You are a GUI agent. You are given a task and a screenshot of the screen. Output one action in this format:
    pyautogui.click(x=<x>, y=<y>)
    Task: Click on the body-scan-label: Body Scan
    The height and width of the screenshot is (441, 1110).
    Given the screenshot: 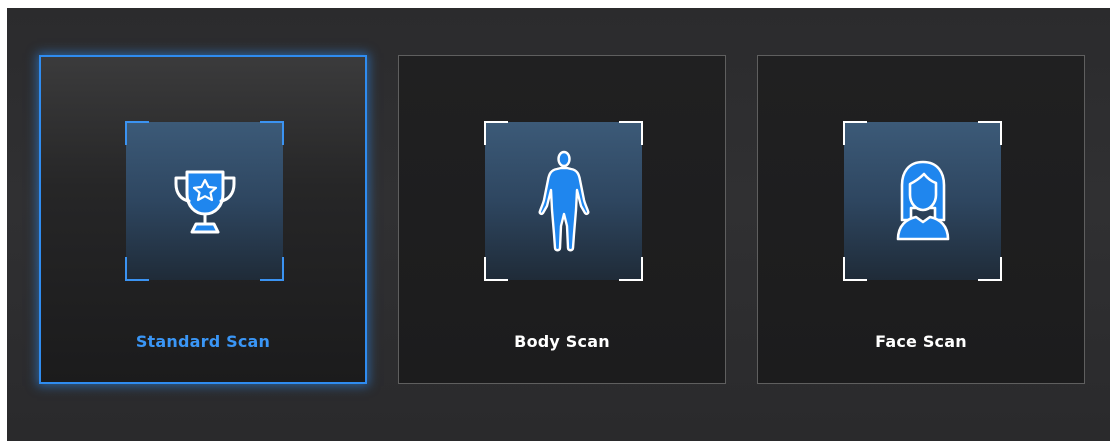 What is the action you would take?
    pyautogui.click(x=562, y=341)
    